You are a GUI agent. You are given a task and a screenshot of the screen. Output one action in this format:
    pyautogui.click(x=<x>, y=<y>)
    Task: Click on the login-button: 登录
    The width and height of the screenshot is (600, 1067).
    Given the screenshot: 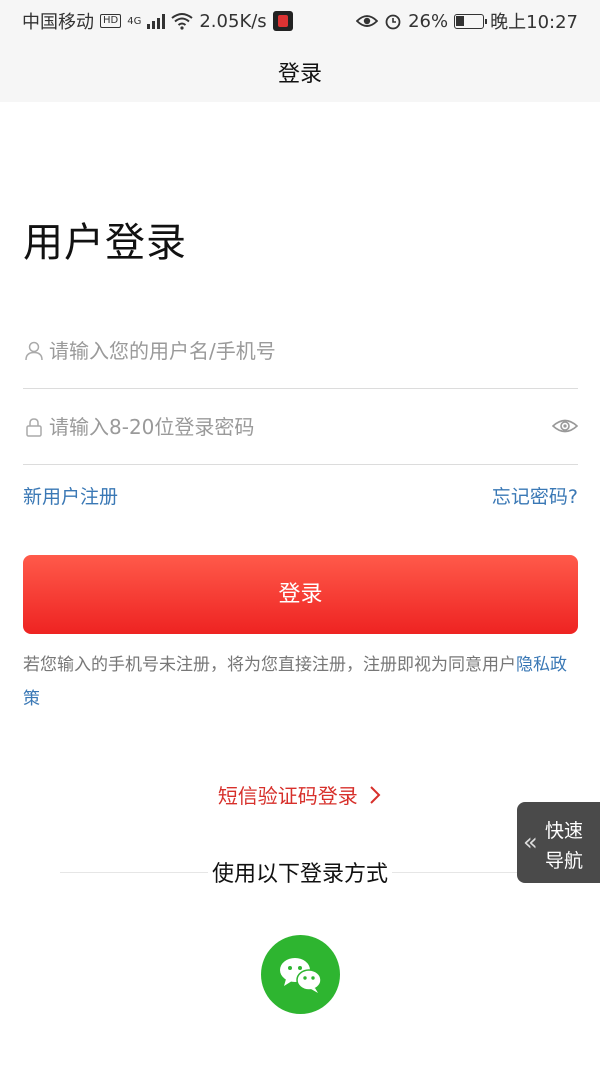 What is the action you would take?
    pyautogui.click(x=300, y=594)
    